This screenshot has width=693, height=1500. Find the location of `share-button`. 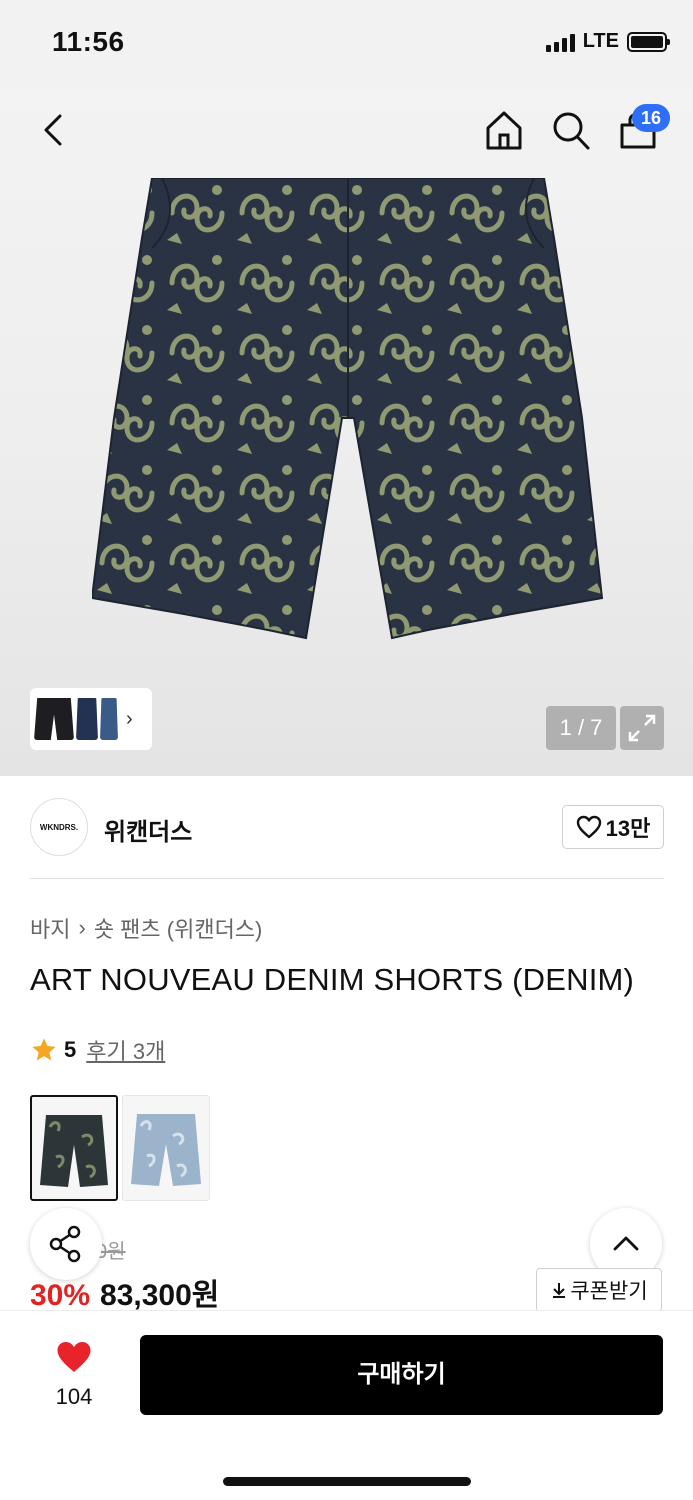

share-button is located at coordinates (66, 1244).